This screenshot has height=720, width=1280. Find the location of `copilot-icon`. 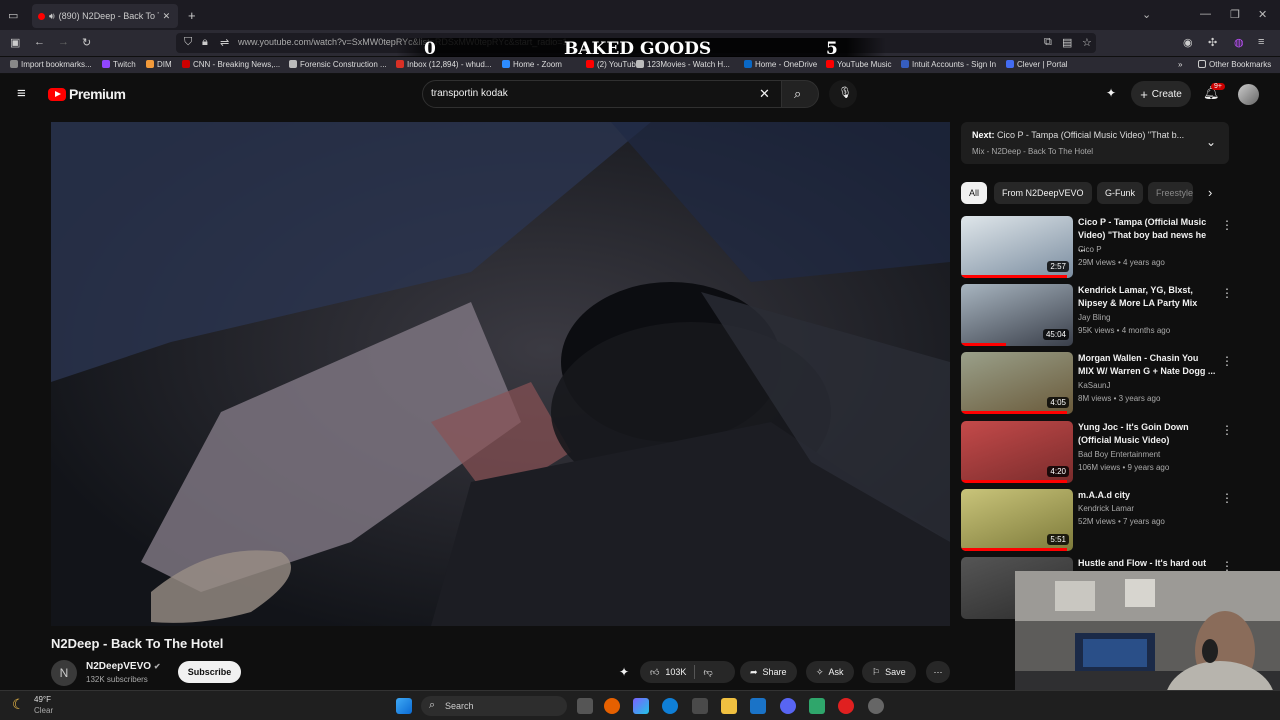

copilot-icon is located at coordinates (641, 706).